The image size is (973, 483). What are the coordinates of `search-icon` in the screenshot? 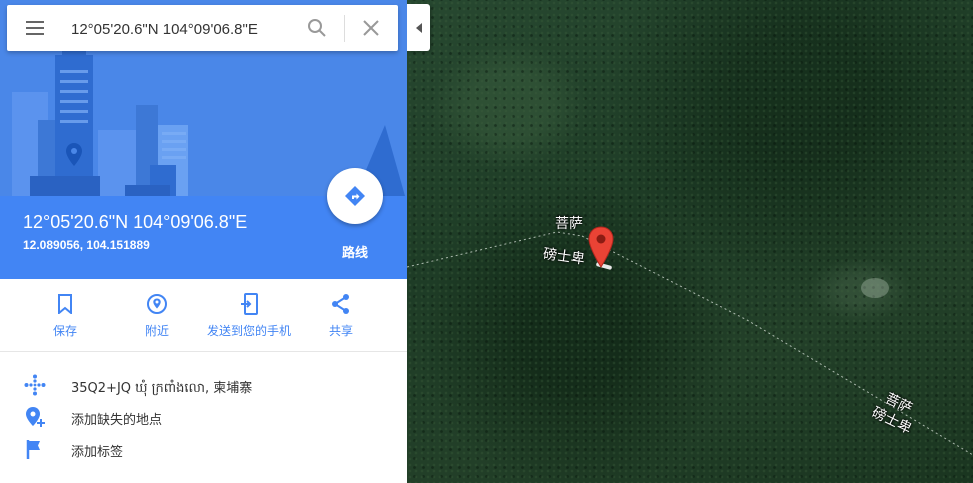 It's located at (317, 28).